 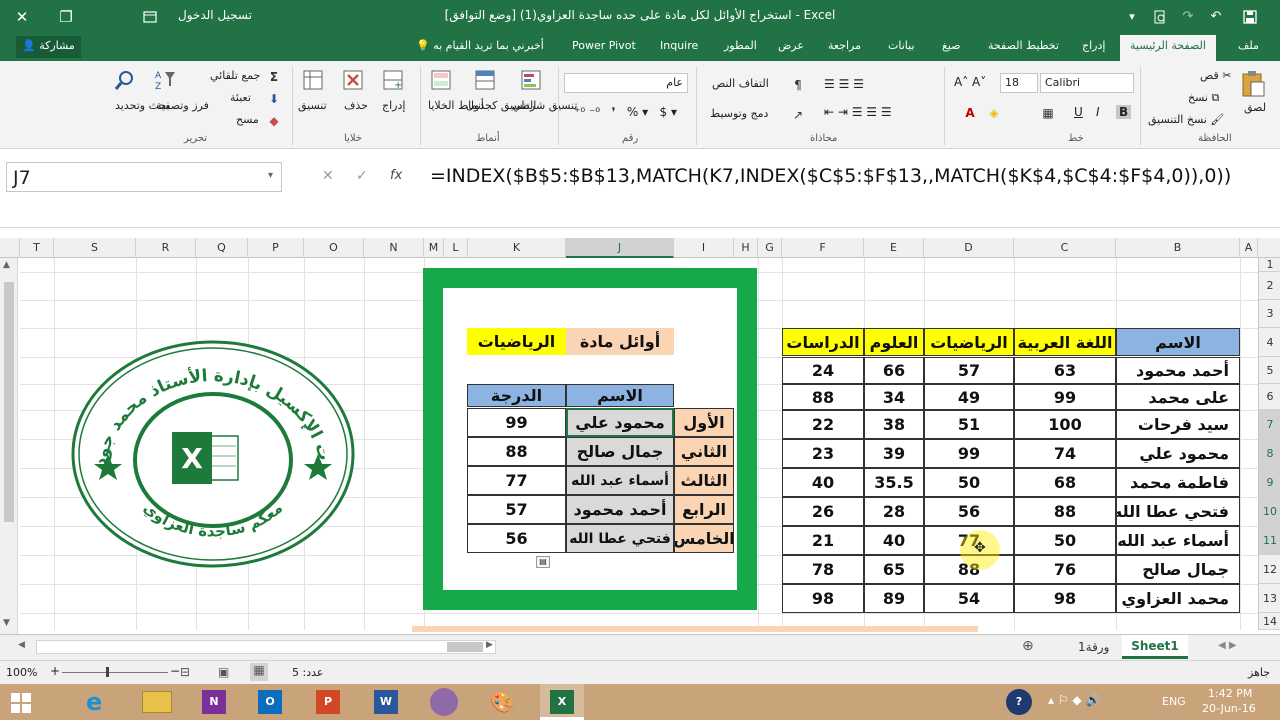 I want to click on tab-file: ملف, so click(x=1248, y=45).